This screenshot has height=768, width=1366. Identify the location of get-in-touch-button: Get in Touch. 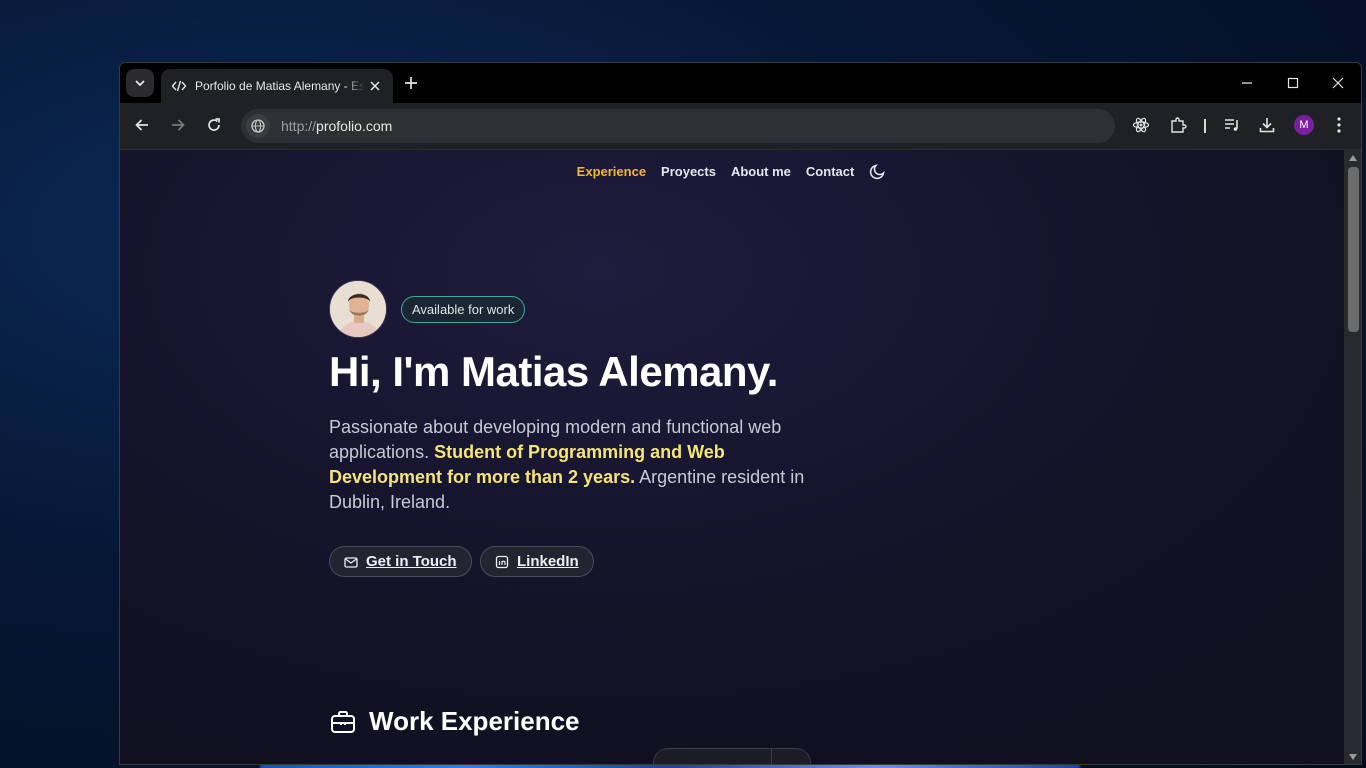
(400, 561).